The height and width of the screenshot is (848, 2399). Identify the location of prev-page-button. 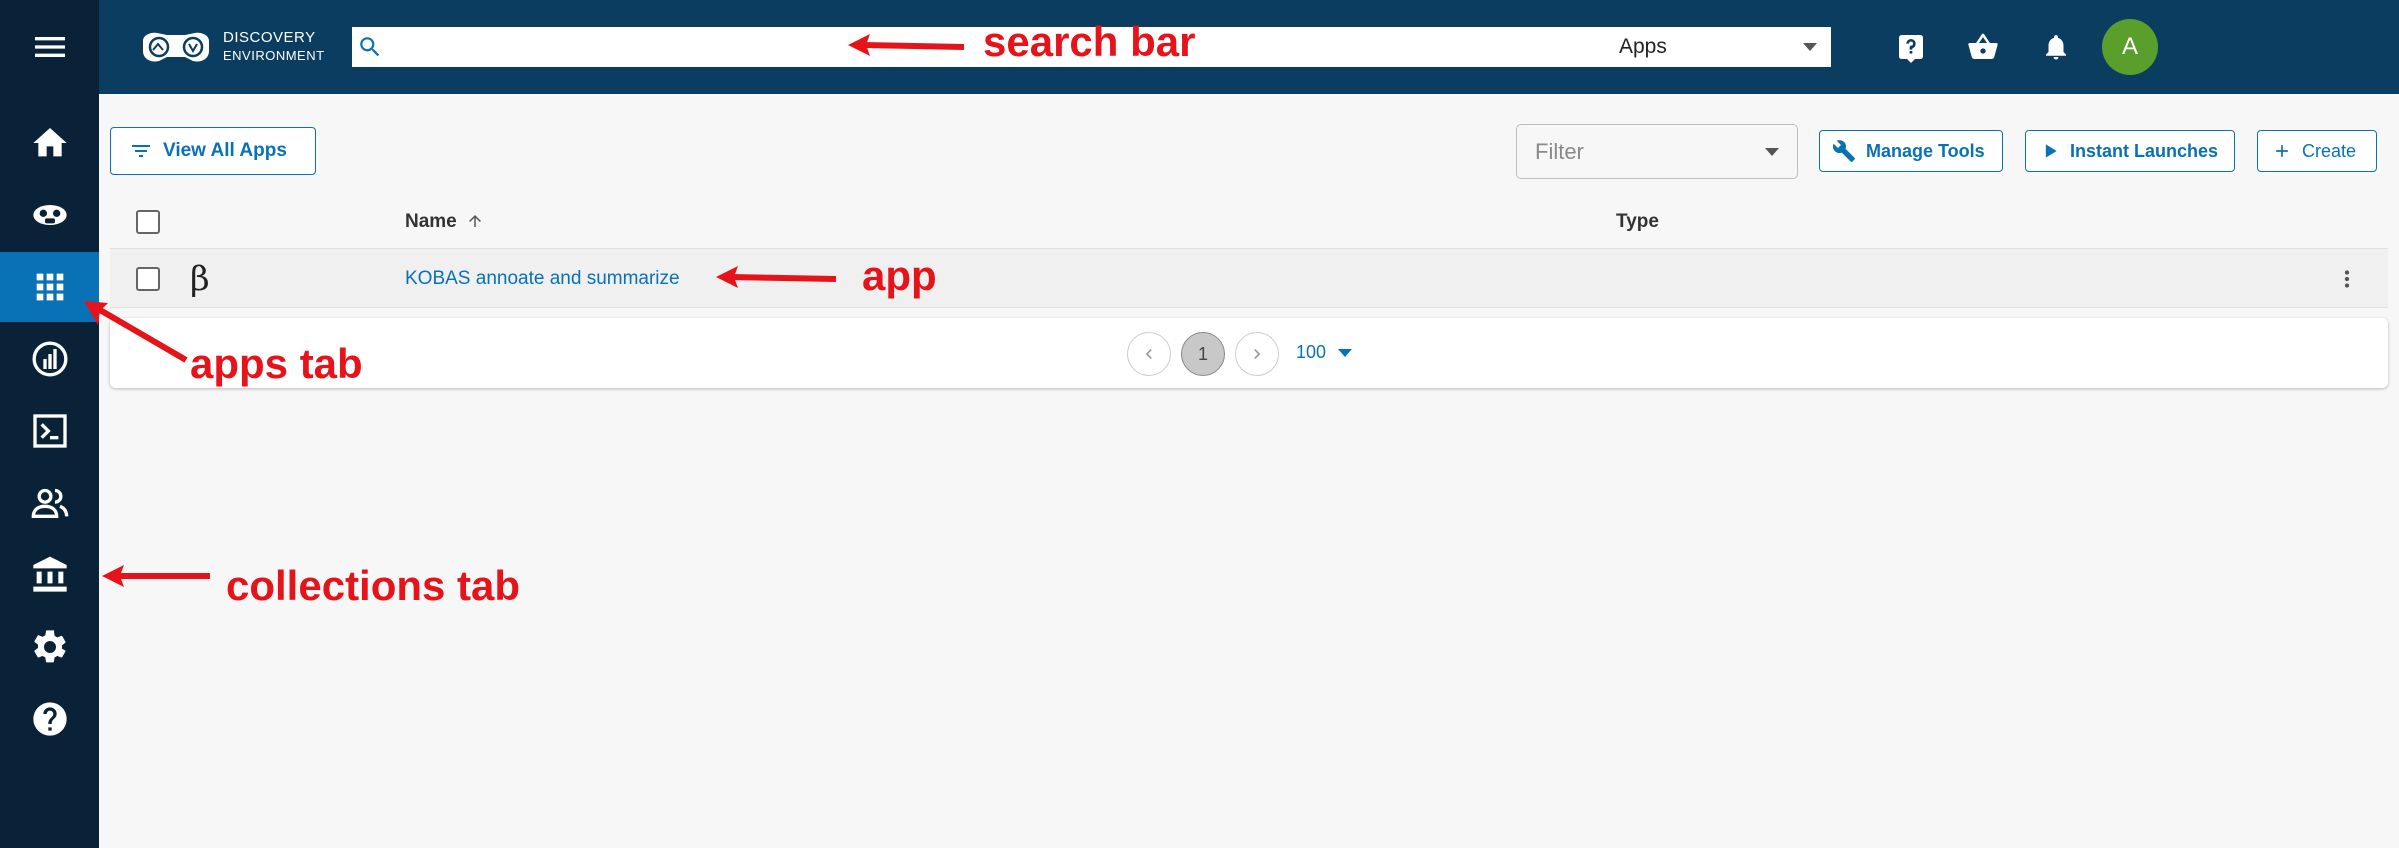
(1149, 354).